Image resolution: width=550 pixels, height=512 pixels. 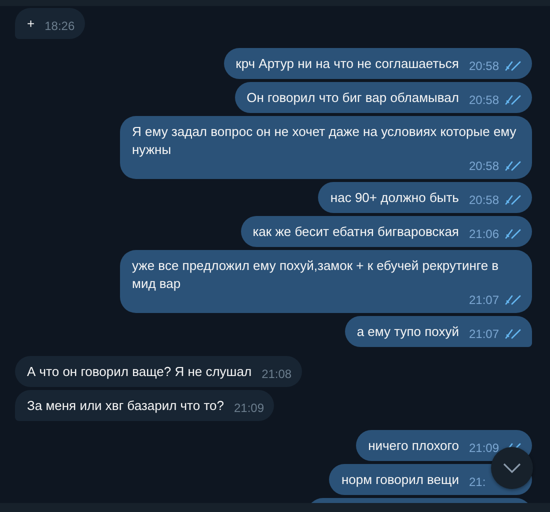 What do you see at coordinates (477, 482) in the screenshot?
I see `message-time: 21:` at bounding box center [477, 482].